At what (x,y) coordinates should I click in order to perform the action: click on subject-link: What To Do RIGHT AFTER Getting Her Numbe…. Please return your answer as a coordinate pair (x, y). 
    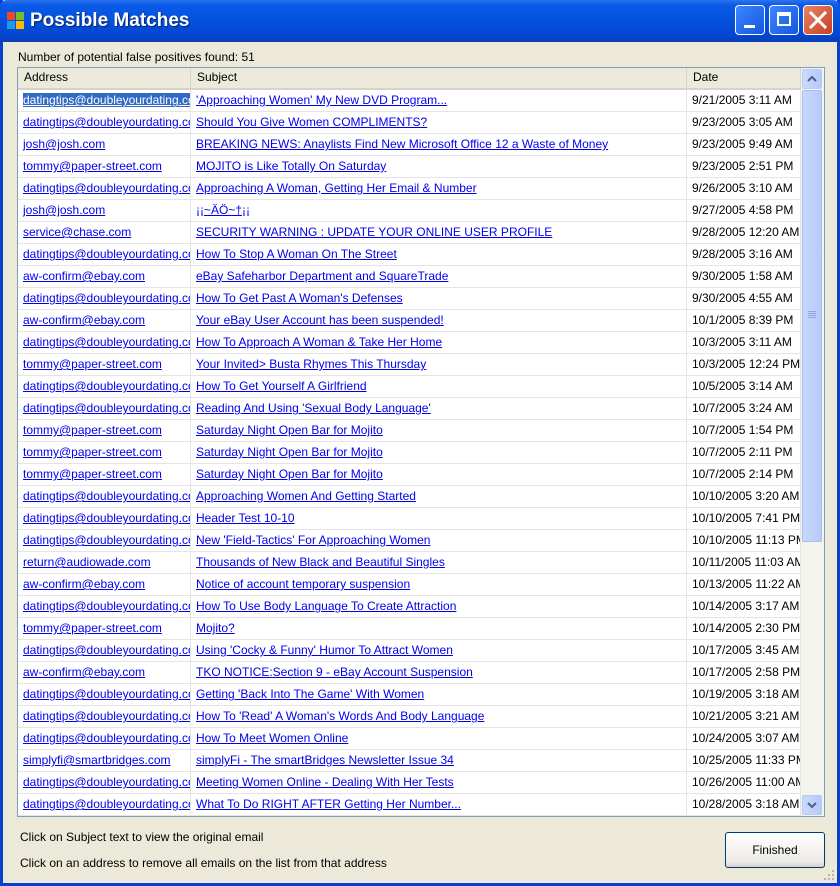
    Looking at the image, I should click on (328, 804).